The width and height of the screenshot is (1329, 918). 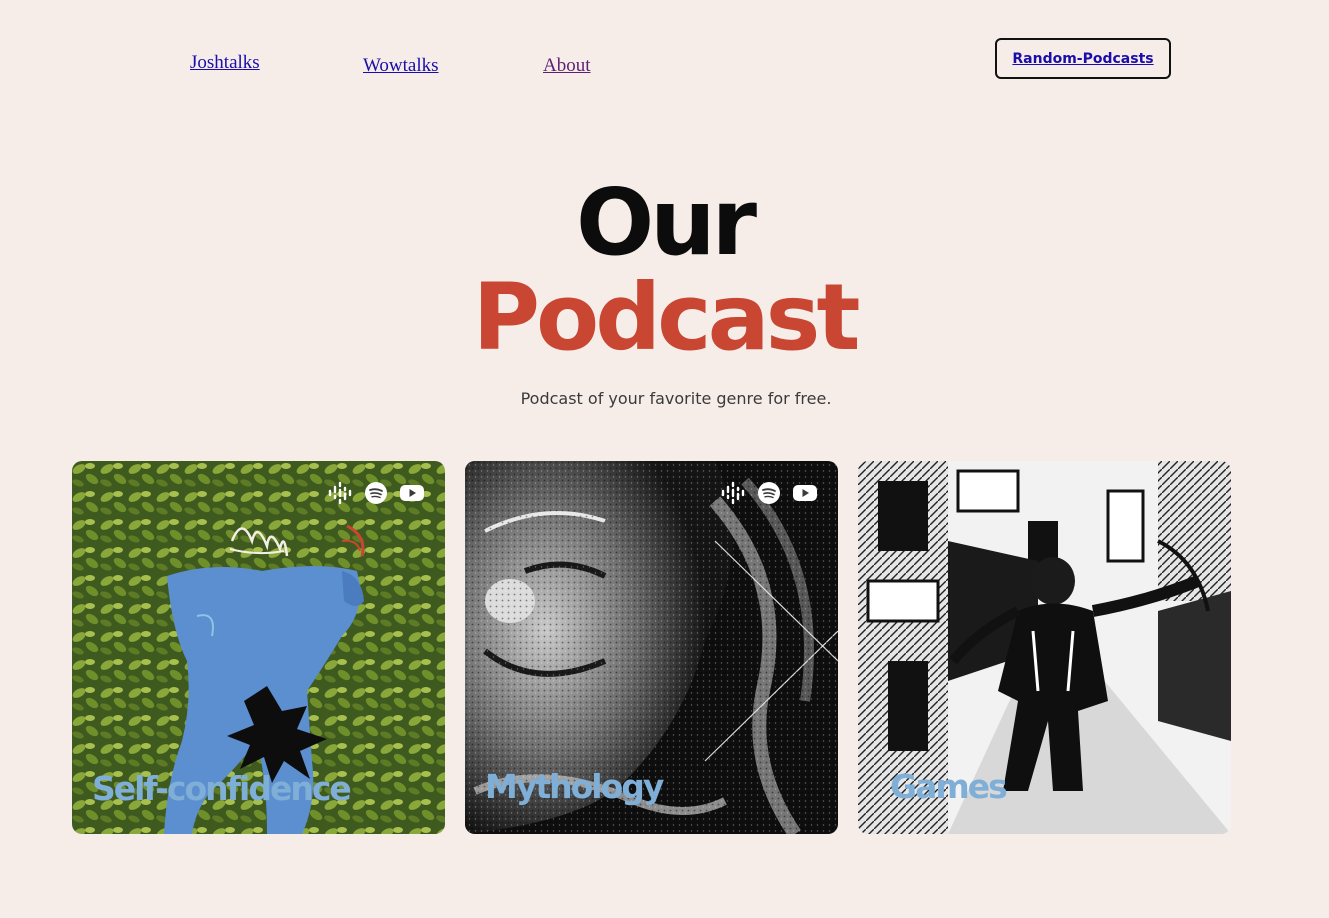 What do you see at coordinates (676, 398) in the screenshot?
I see `hero-subtitle: Podcast of your favorite genre for free.` at bounding box center [676, 398].